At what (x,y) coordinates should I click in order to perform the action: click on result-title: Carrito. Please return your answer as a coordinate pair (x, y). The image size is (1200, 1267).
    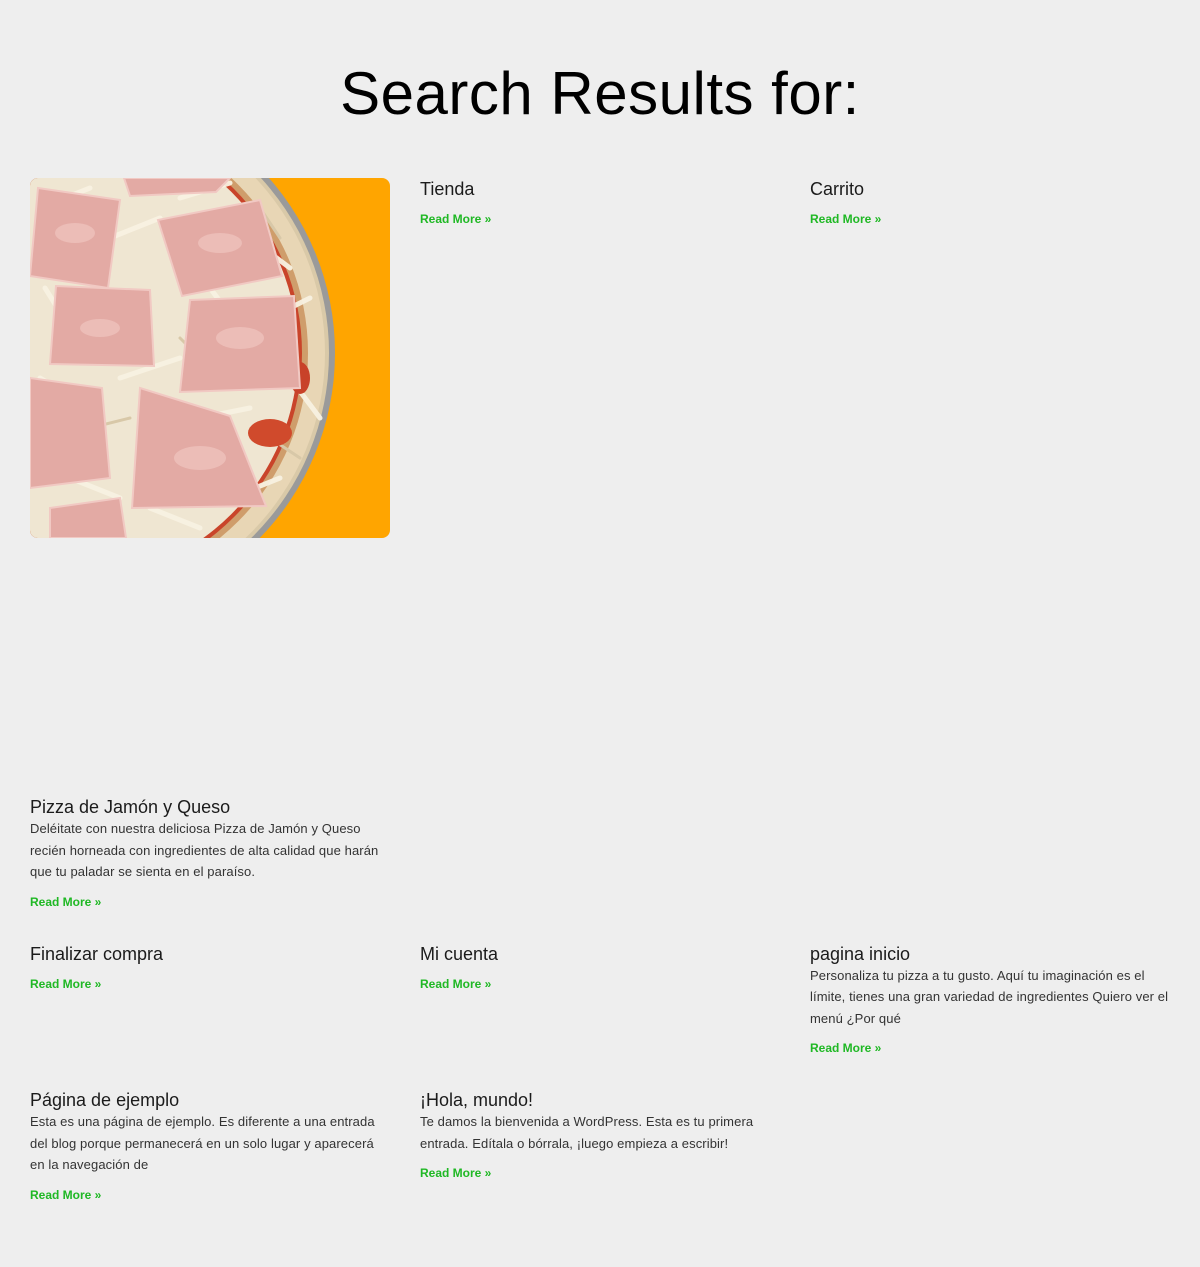
    Looking at the image, I should click on (837, 189).